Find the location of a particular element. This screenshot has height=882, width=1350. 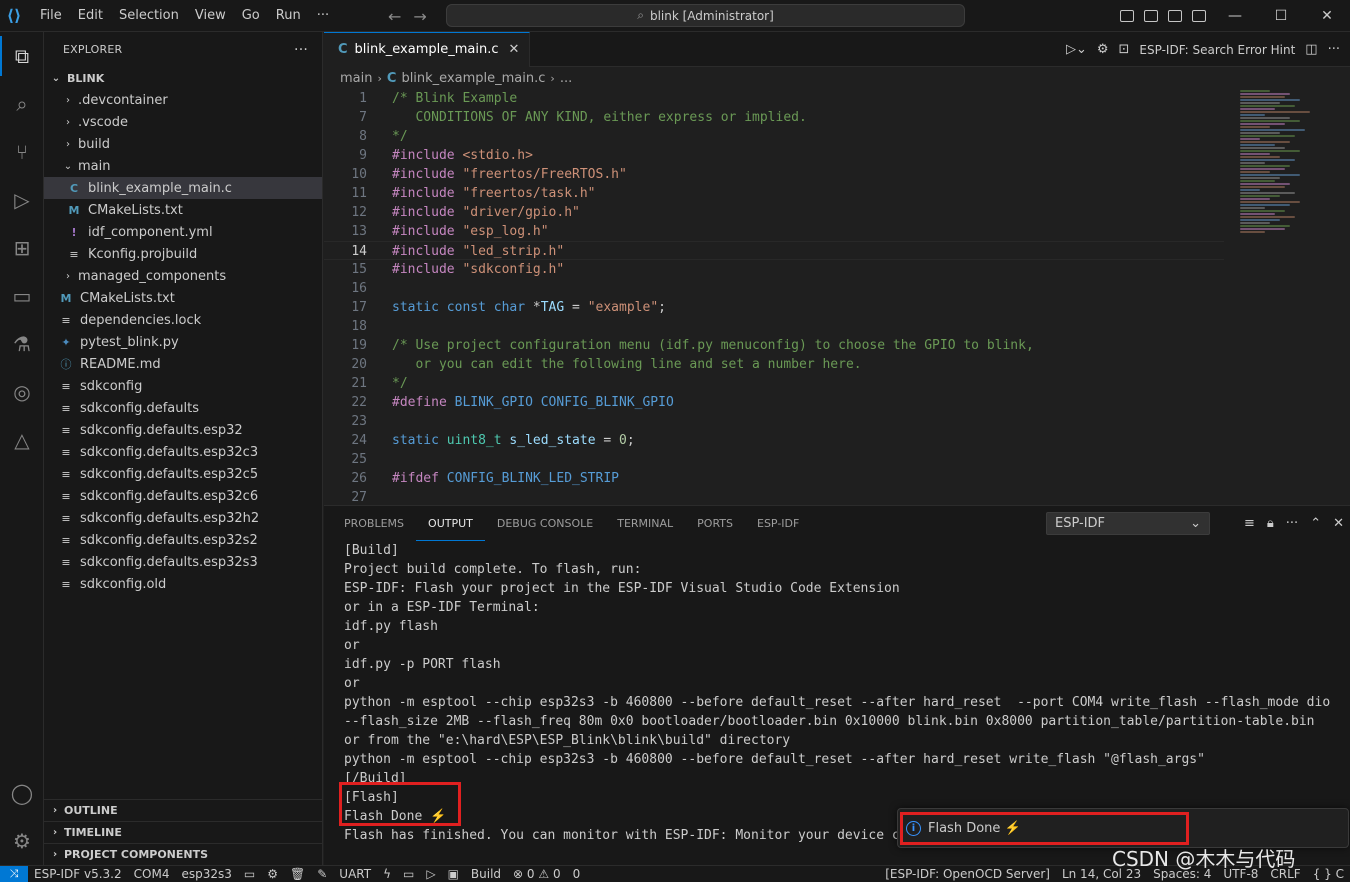

minimap is located at coordinates (1285, 297).